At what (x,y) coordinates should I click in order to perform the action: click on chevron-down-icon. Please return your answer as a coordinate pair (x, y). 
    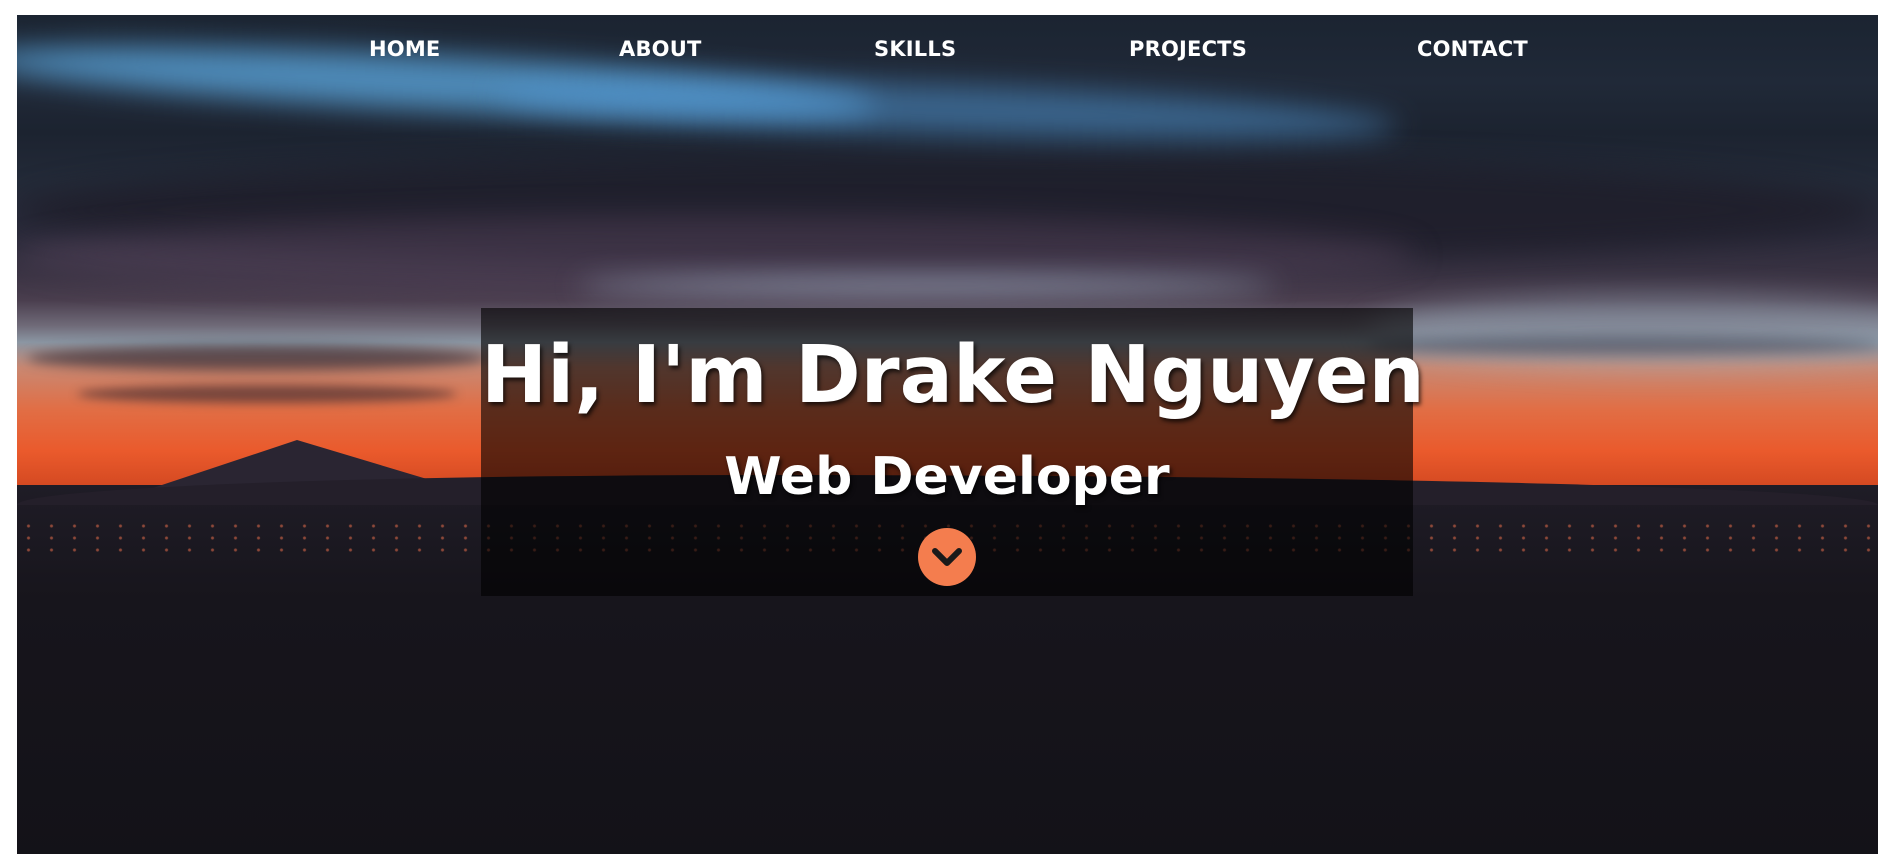
    Looking at the image, I should click on (947, 557).